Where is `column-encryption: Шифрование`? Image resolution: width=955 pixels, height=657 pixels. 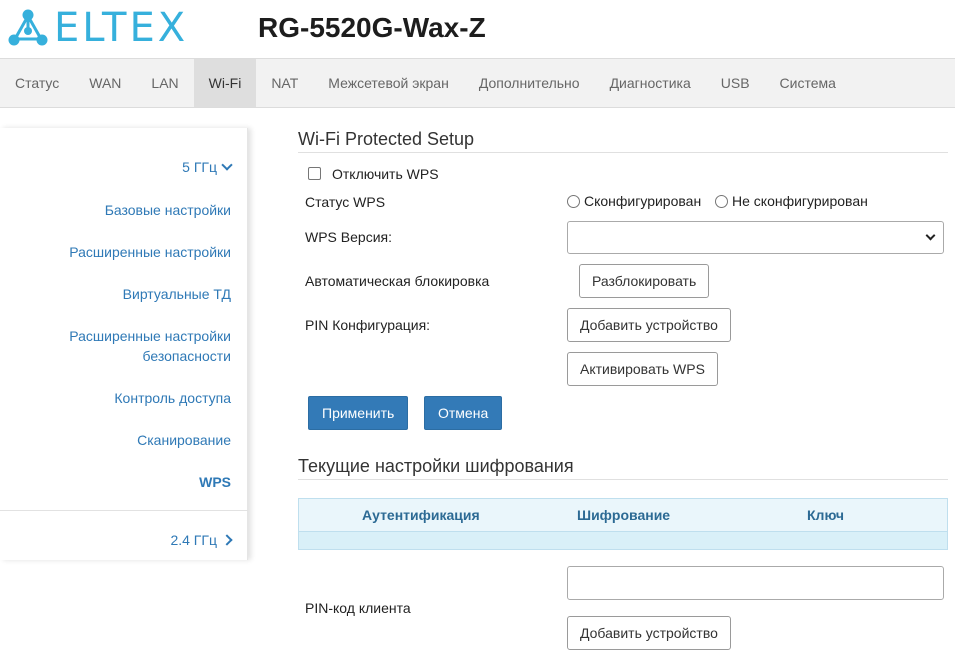 column-encryption: Шифрование is located at coordinates (624, 515).